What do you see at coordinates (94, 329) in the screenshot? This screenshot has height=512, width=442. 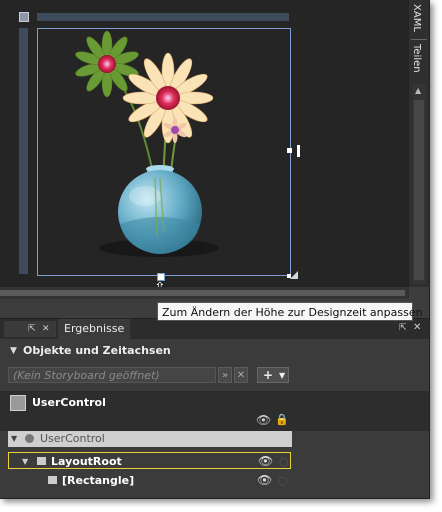 I see `tab-ergebnisse: Ergebnisse` at bounding box center [94, 329].